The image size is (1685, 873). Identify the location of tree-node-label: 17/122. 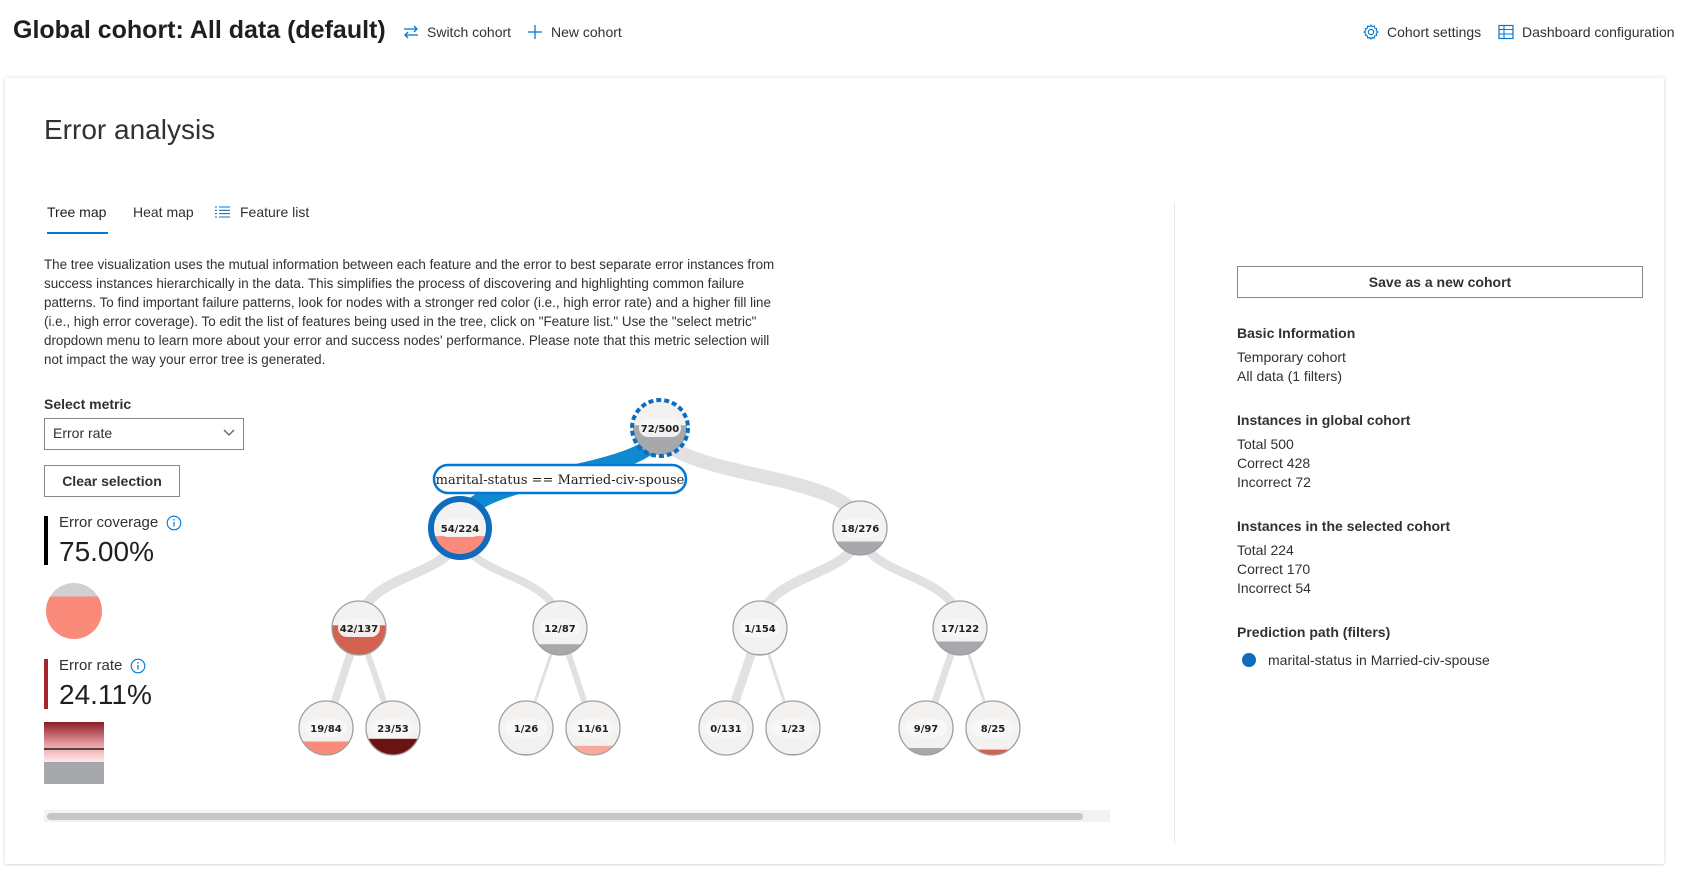
(960, 629).